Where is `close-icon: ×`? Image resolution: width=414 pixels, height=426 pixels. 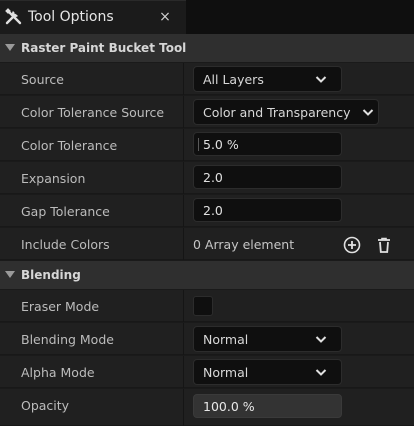
close-icon: × is located at coordinates (165, 17).